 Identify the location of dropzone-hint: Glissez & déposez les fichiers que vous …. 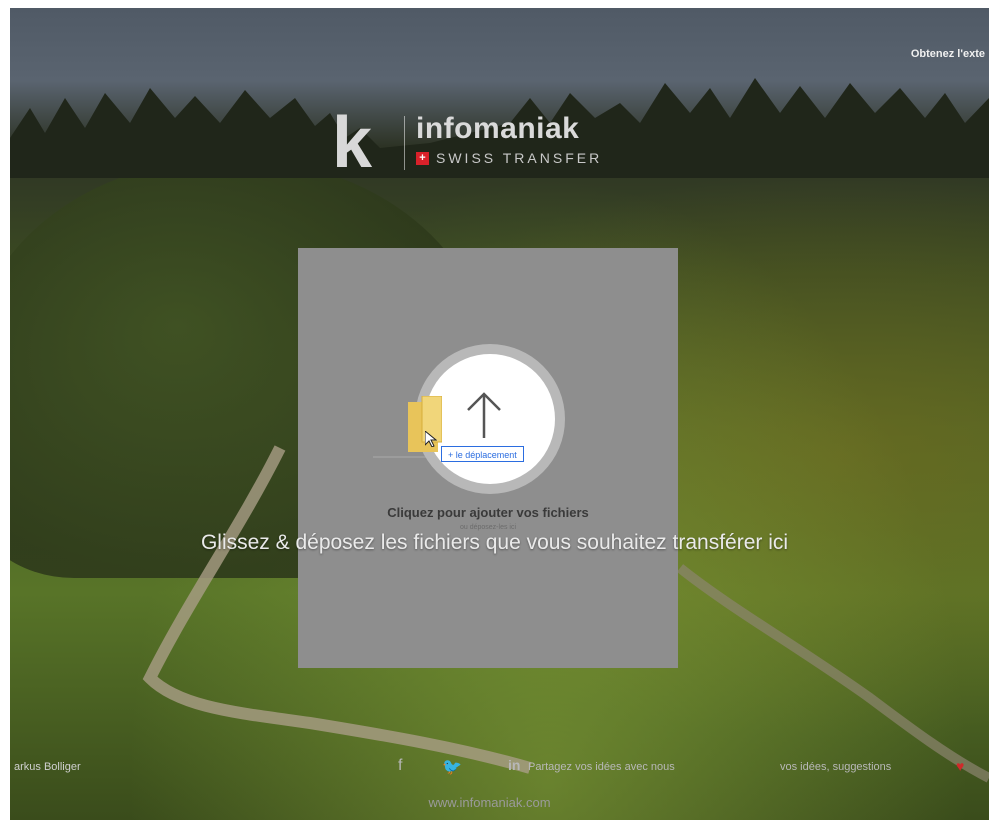
(494, 542).